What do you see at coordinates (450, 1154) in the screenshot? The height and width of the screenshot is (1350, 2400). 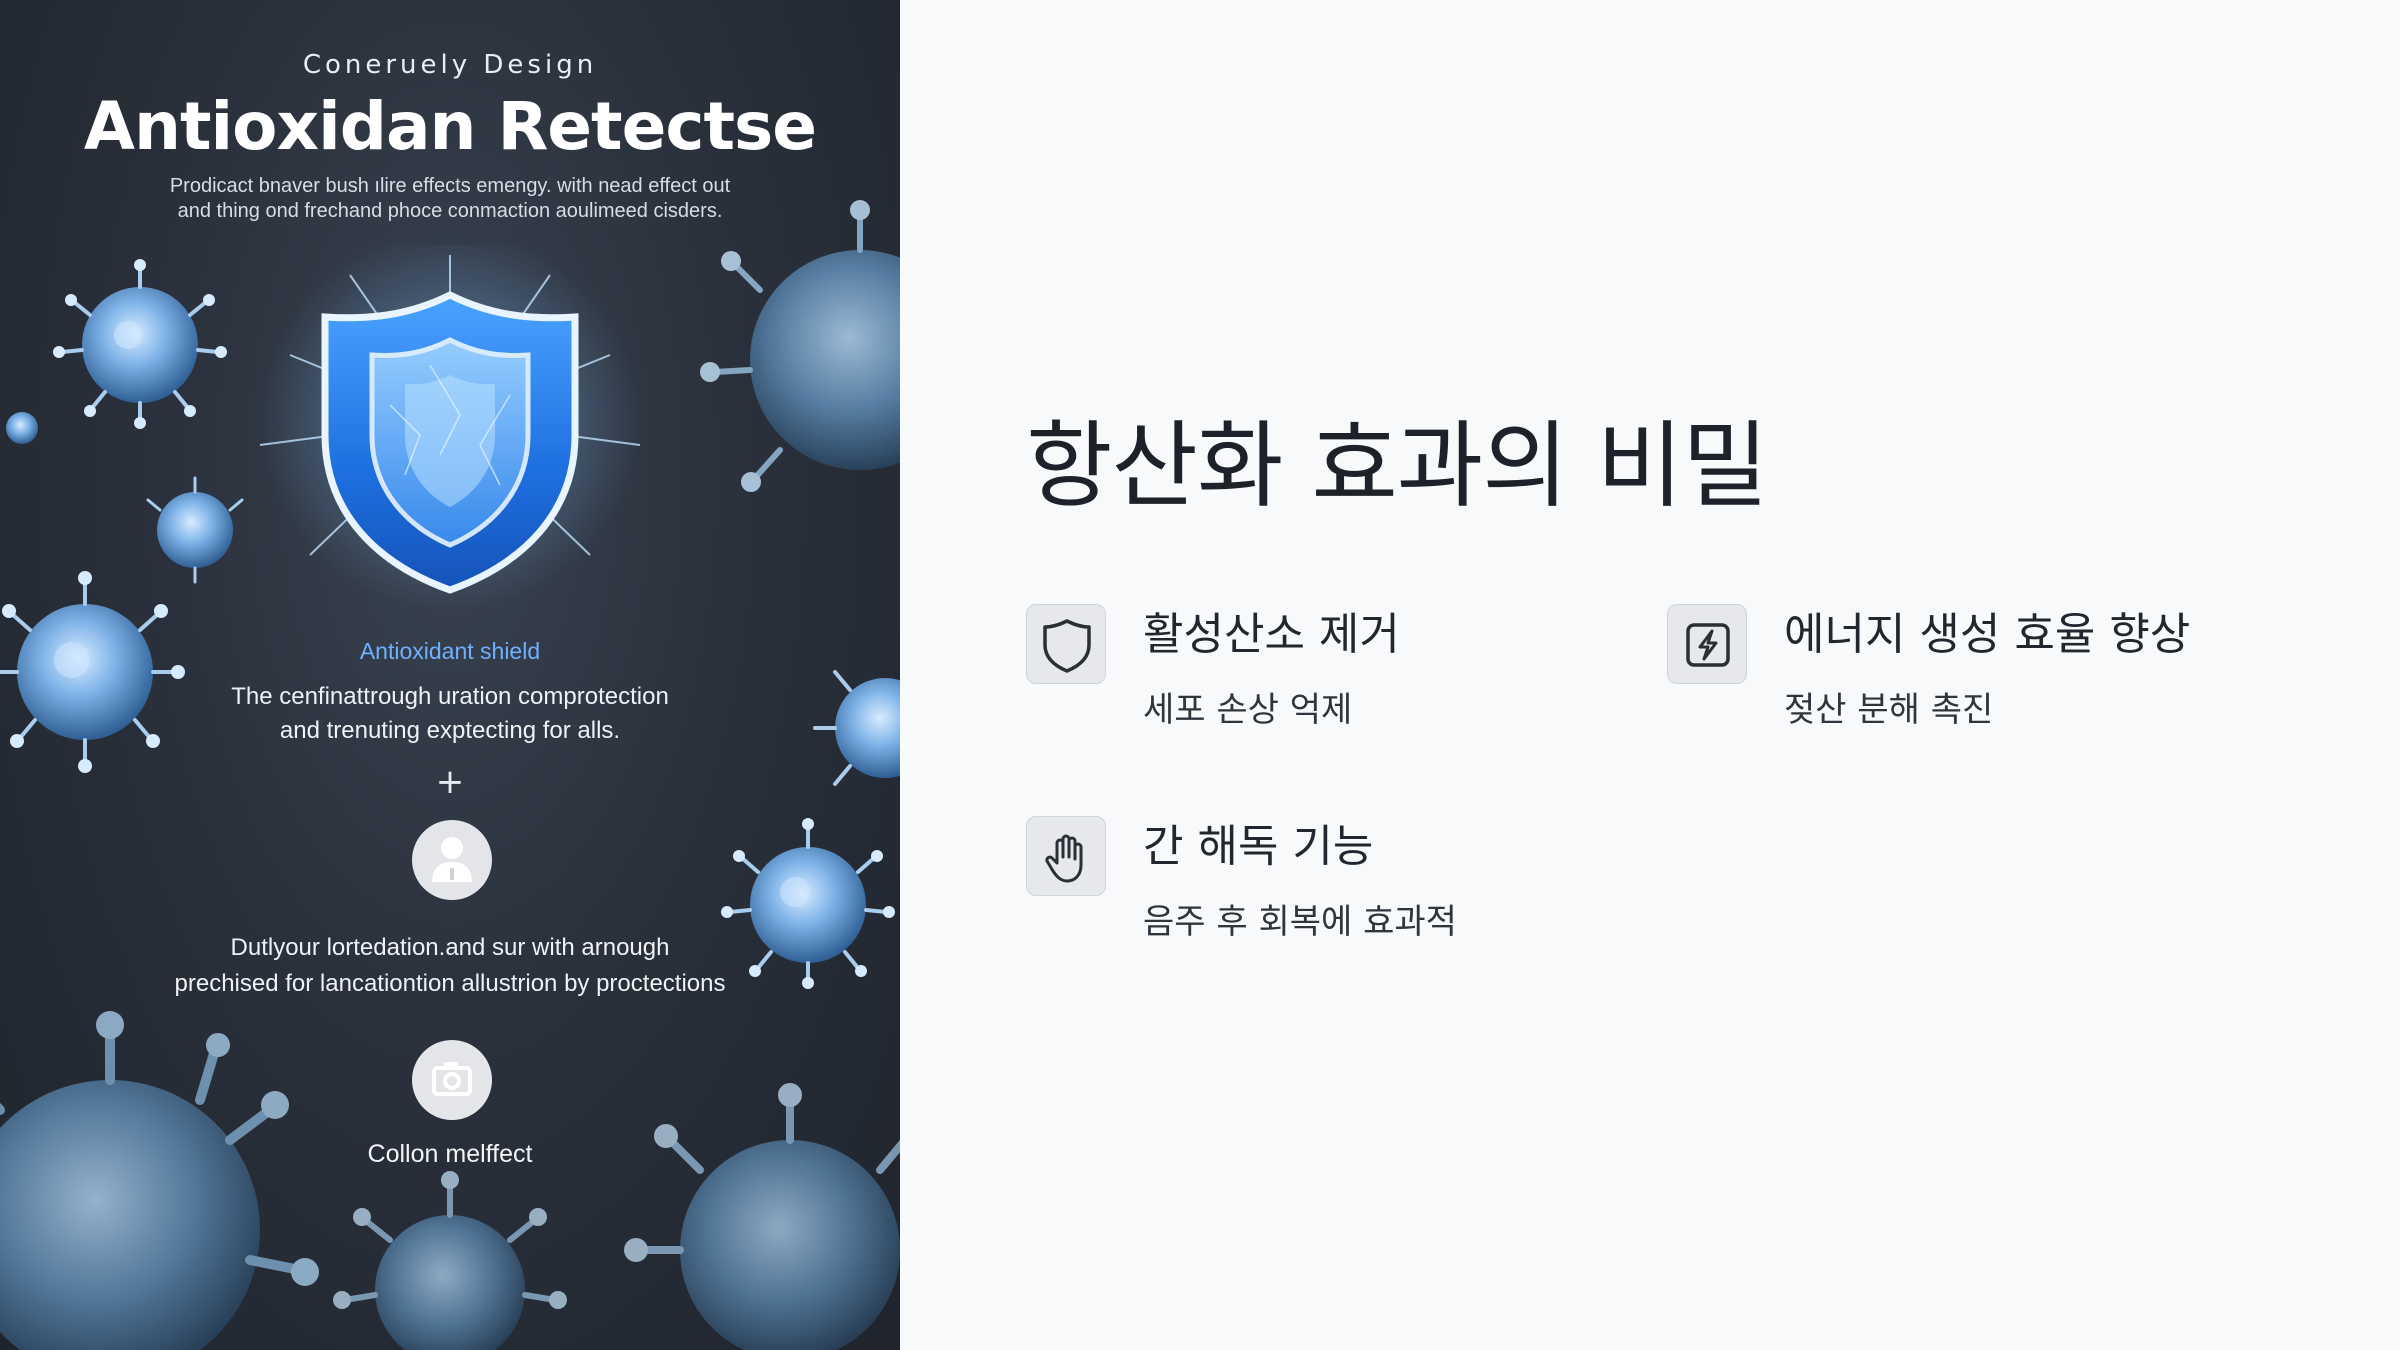 I see `camera-caption: Collon melffect` at bounding box center [450, 1154].